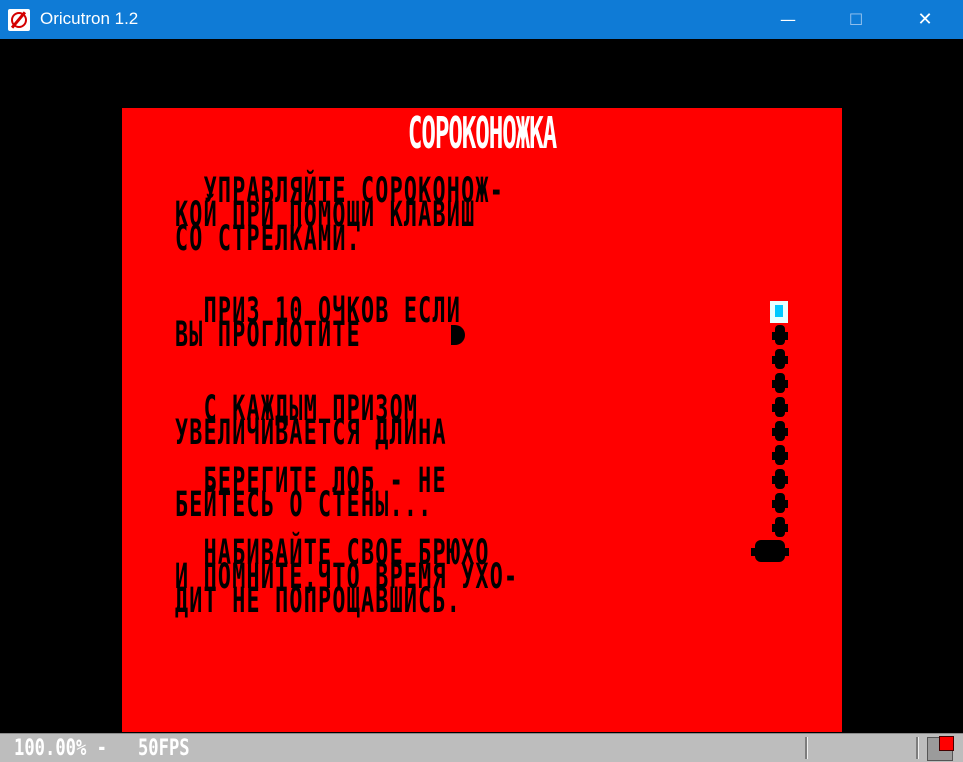 This screenshot has height=762, width=963. I want to click on prize-icon, so click(458, 335).